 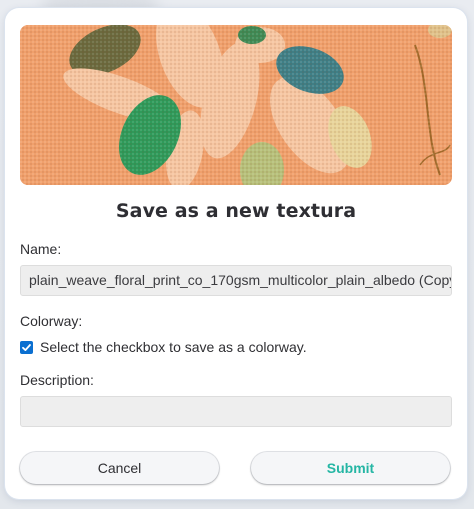 I want to click on description-field, so click(x=236, y=411).